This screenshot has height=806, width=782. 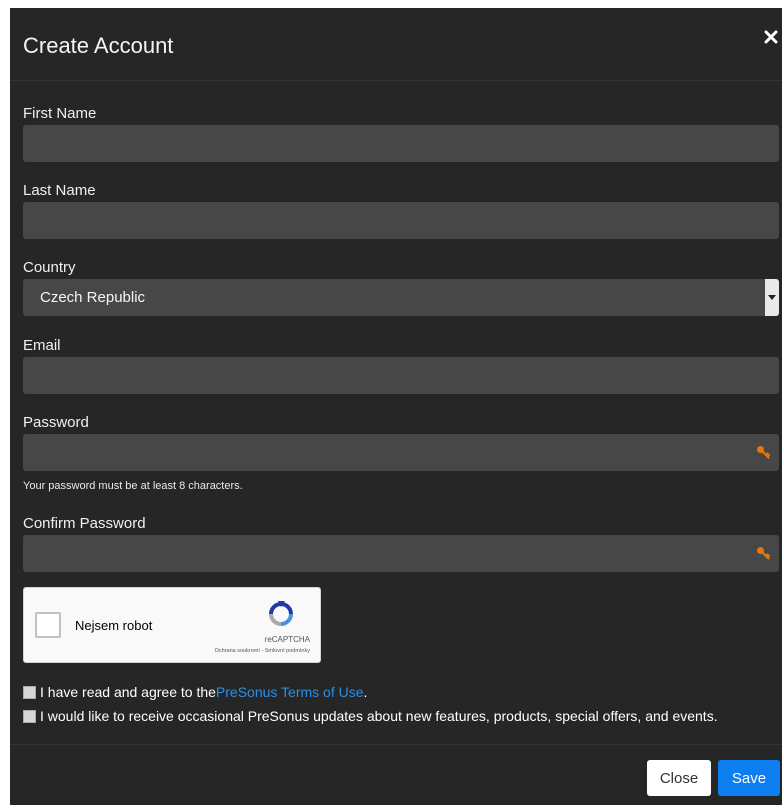 I want to click on dialog-footer: Close Save, so click(x=396, y=775).